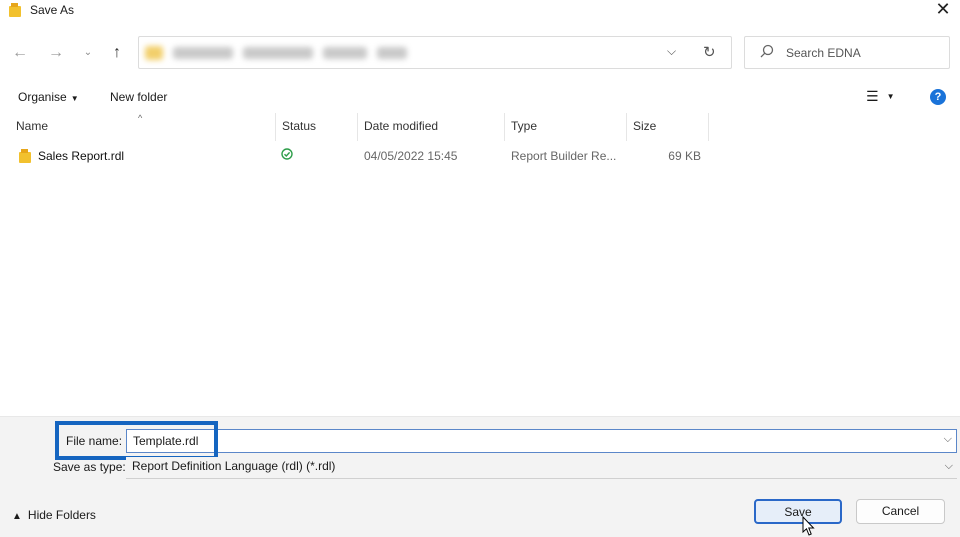  I want to click on help-icon: ?, so click(938, 97).